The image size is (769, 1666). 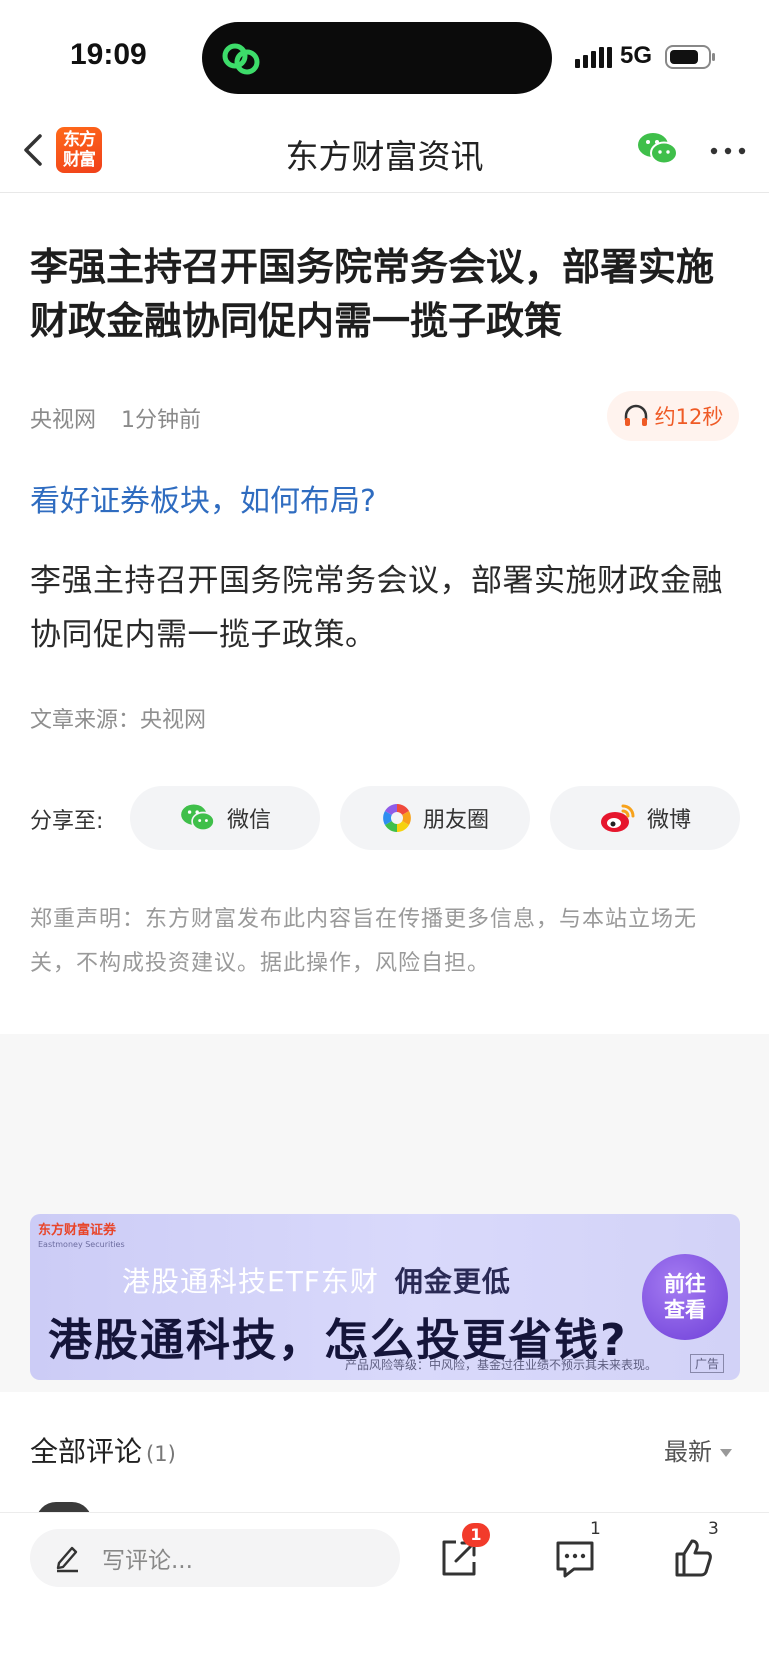 What do you see at coordinates (636, 55) in the screenshot?
I see `network-type: 5G` at bounding box center [636, 55].